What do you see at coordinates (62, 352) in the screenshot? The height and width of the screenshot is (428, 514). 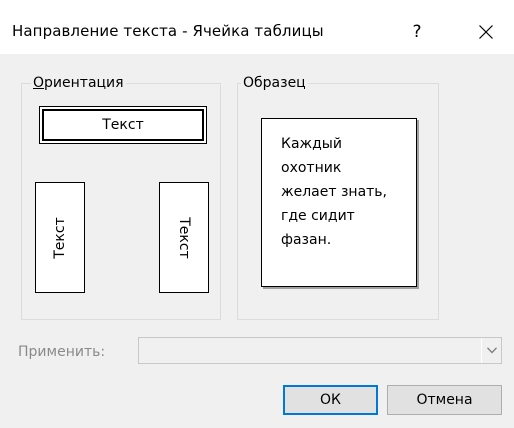 I see `apply-label: Применить:` at bounding box center [62, 352].